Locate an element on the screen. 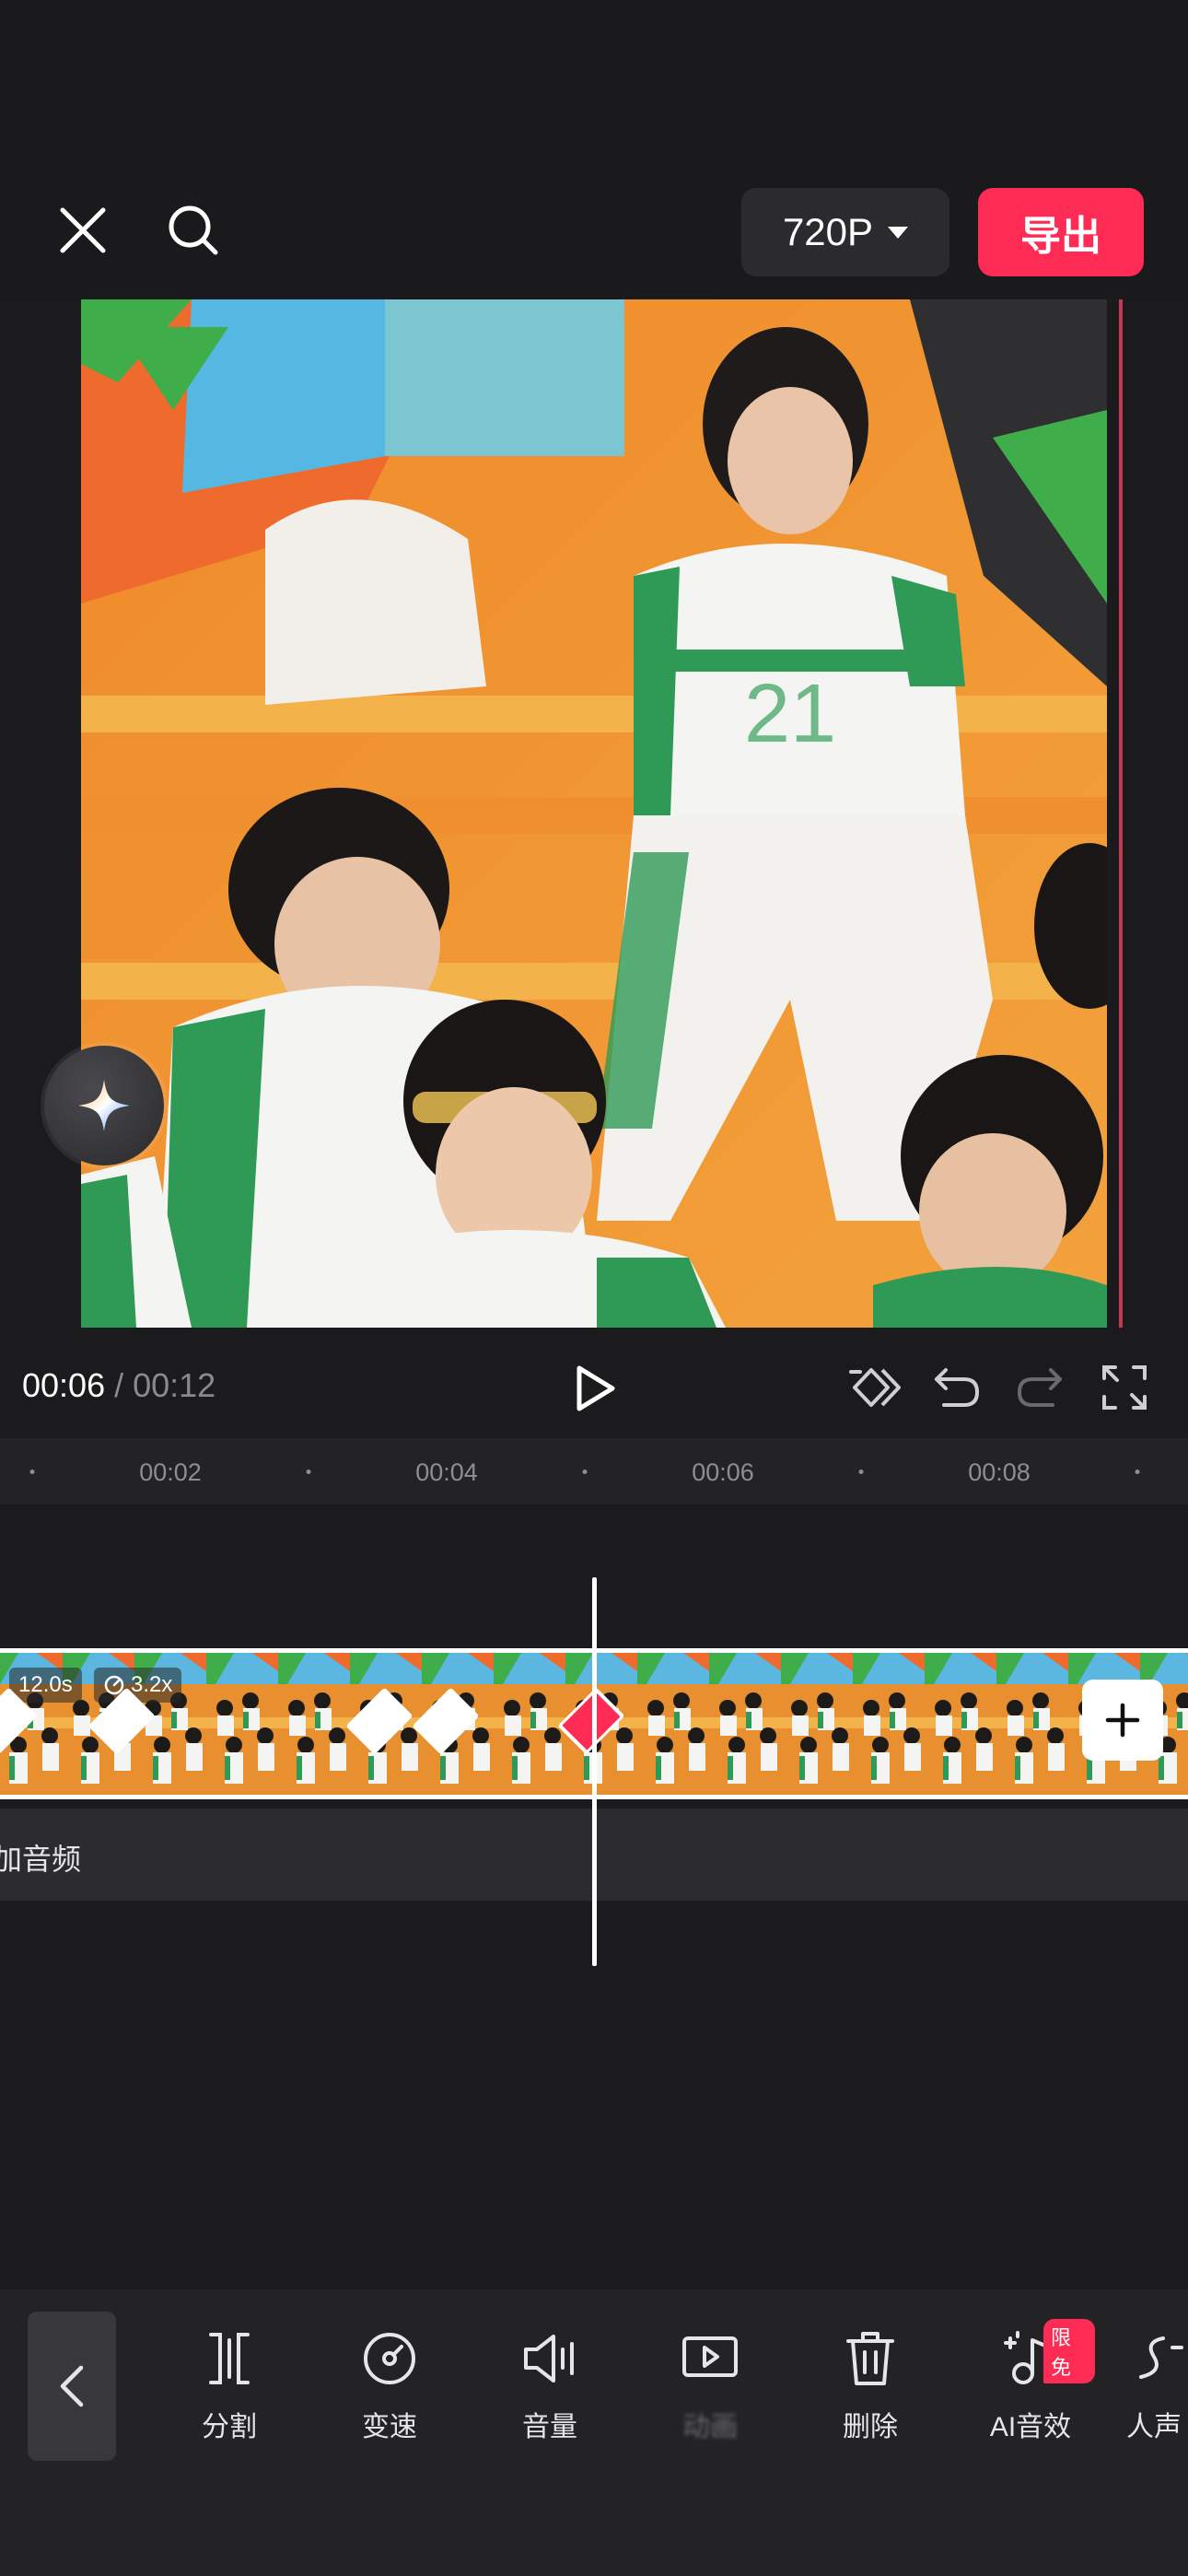  keyframe-icon is located at coordinates (875, 1387).